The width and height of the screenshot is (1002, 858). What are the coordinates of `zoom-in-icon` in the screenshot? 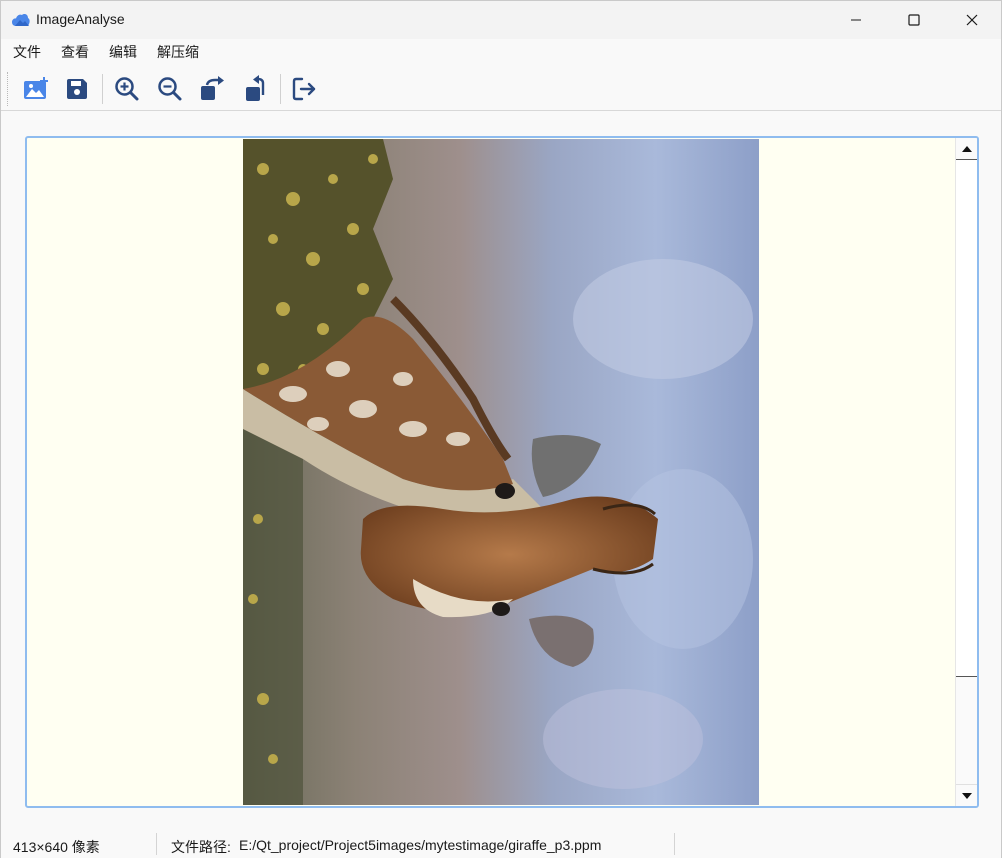 It's located at (127, 89).